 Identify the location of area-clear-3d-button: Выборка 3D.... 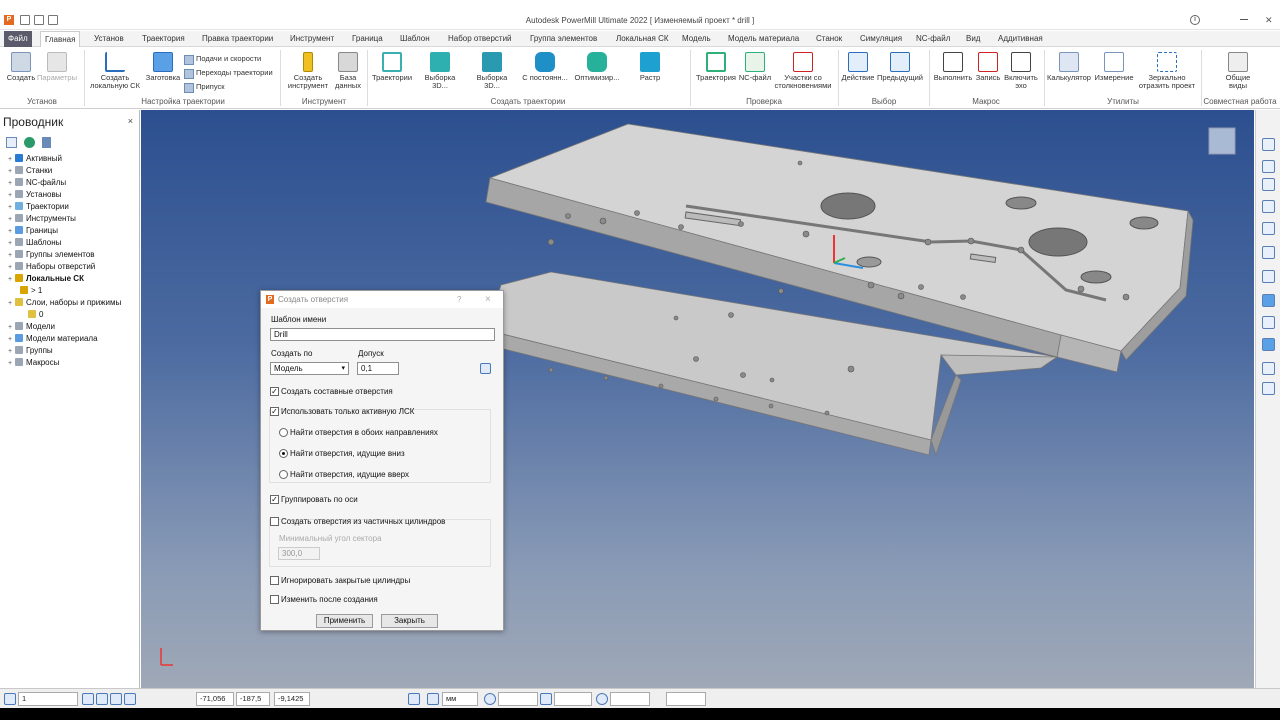
(440, 71).